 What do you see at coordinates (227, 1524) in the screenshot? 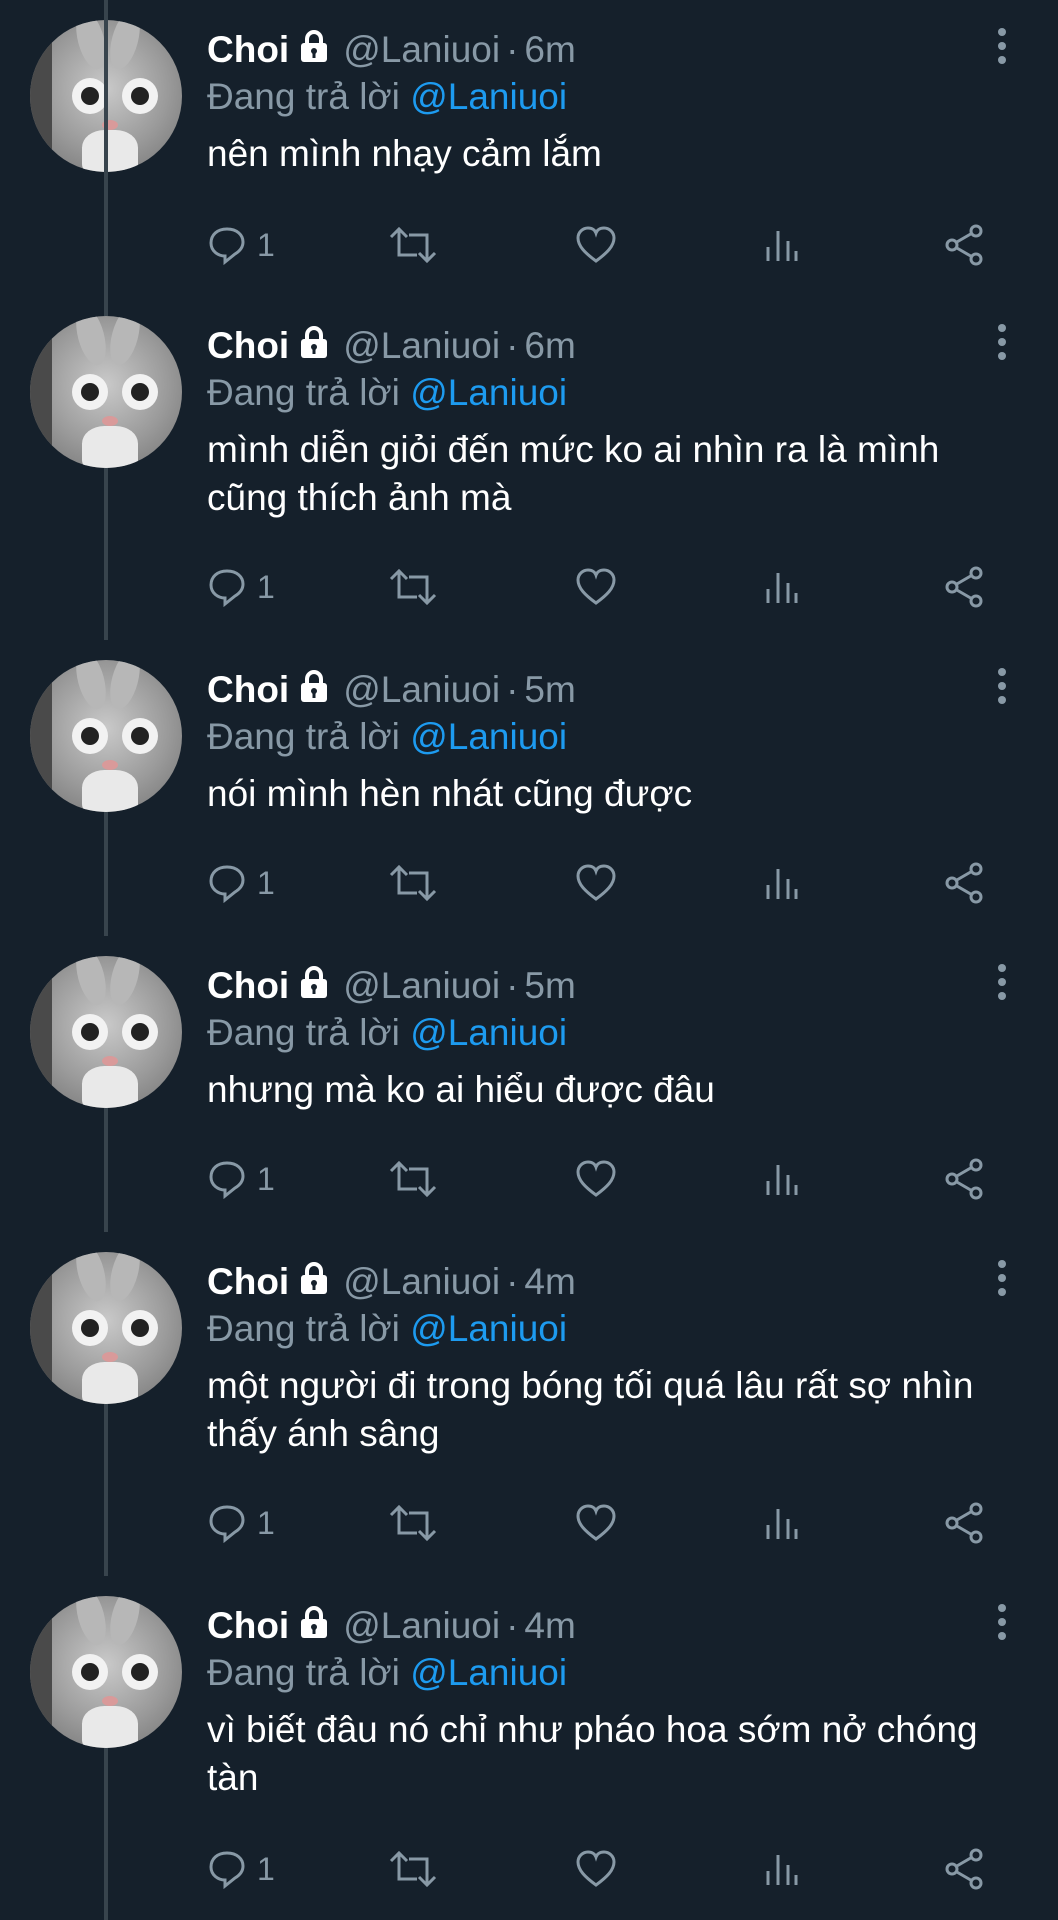
I see `reply-icon` at bounding box center [227, 1524].